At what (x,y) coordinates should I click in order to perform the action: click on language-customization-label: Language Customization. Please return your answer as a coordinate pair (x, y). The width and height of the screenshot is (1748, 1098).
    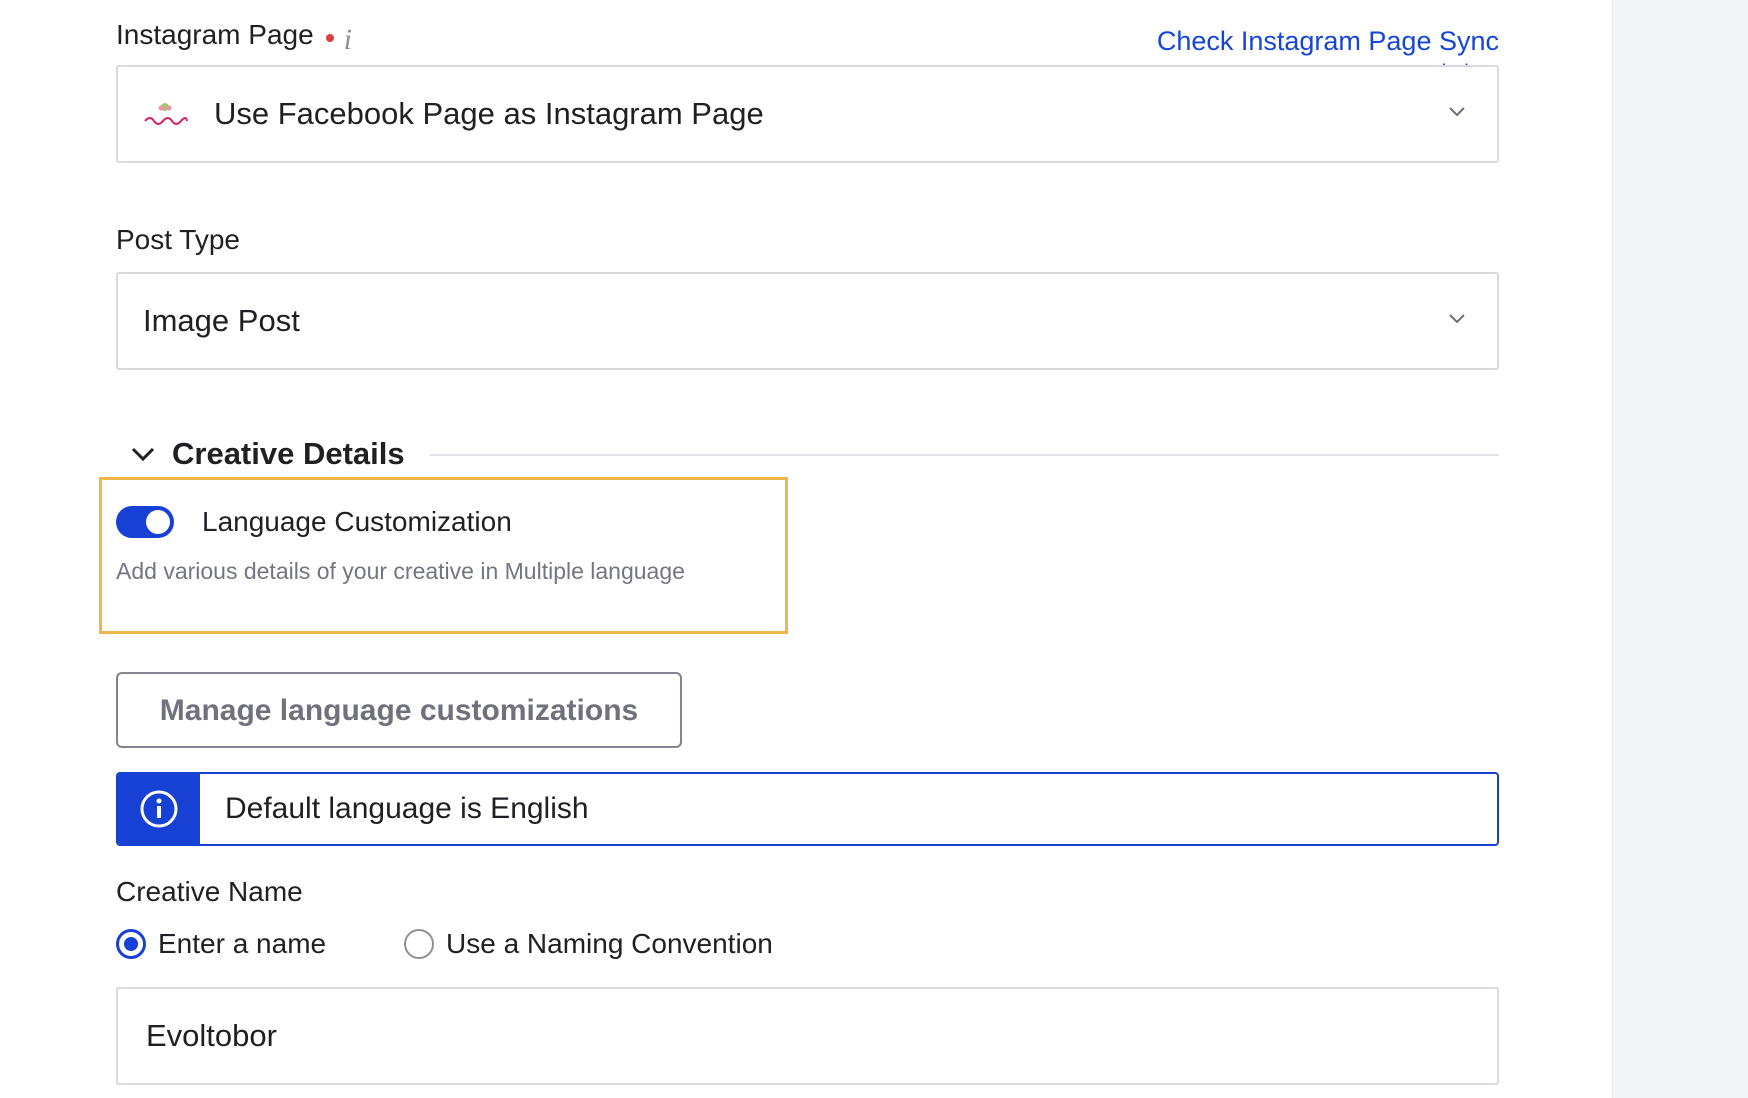
    Looking at the image, I should click on (357, 521).